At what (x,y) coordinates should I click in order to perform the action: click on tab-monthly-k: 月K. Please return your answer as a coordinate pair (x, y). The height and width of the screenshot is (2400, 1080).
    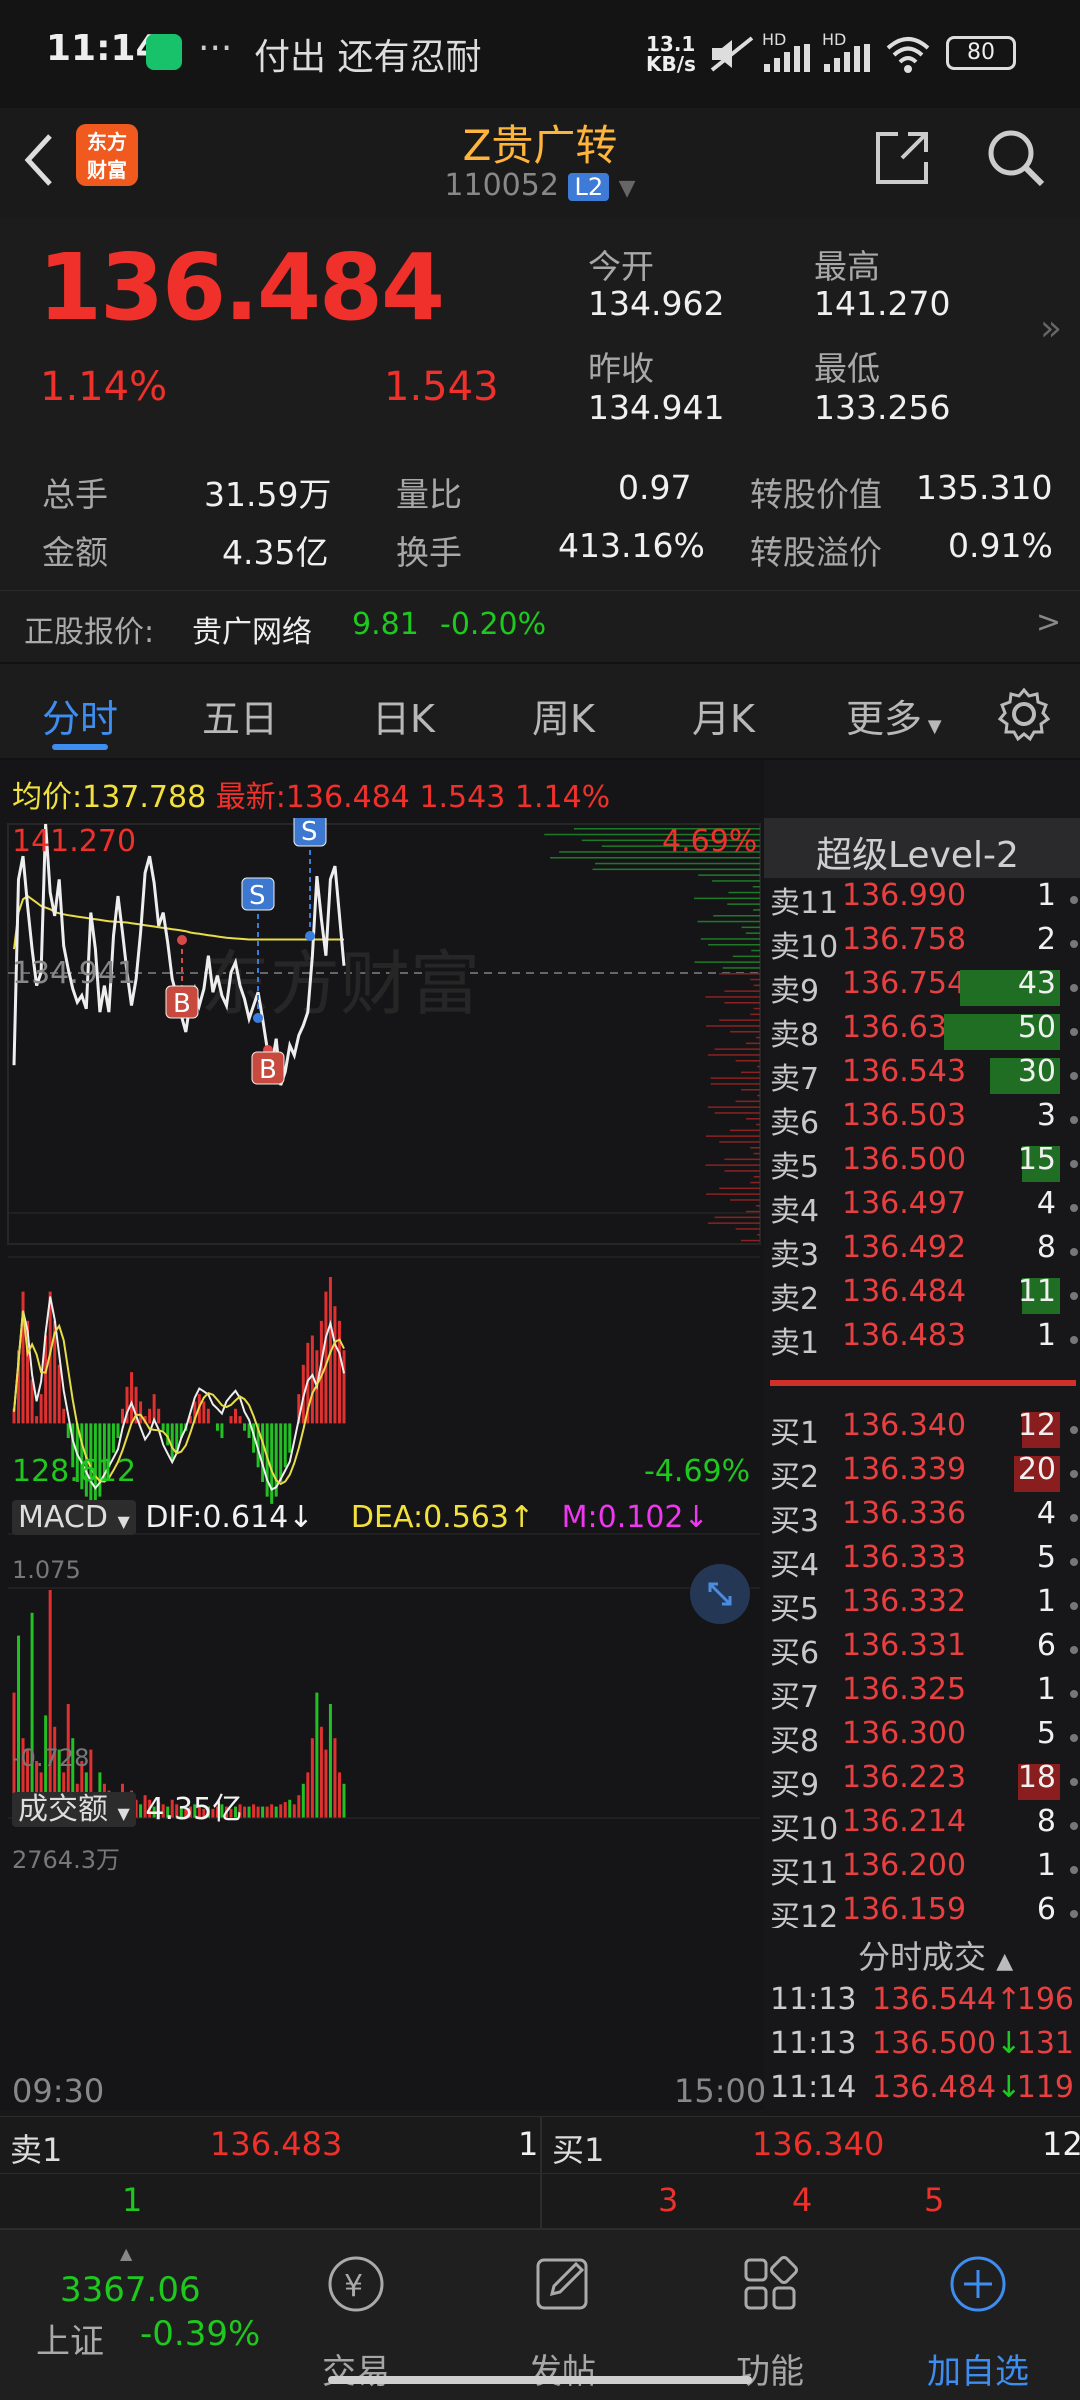
    Looking at the image, I should click on (723, 715).